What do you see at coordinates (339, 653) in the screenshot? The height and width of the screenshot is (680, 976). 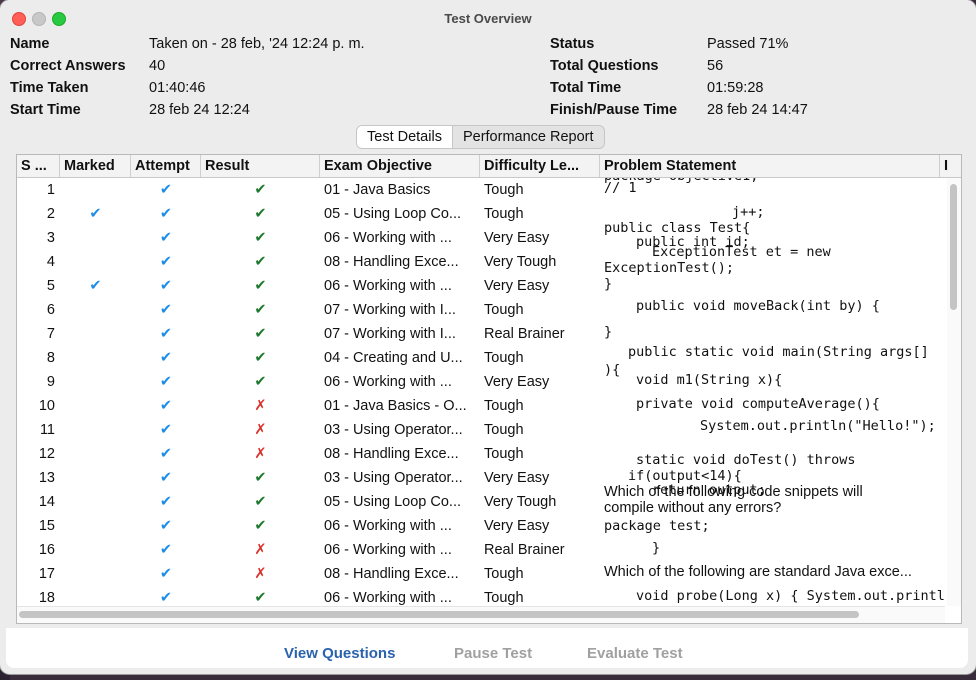 I see `view-questions-button: View Questions` at bounding box center [339, 653].